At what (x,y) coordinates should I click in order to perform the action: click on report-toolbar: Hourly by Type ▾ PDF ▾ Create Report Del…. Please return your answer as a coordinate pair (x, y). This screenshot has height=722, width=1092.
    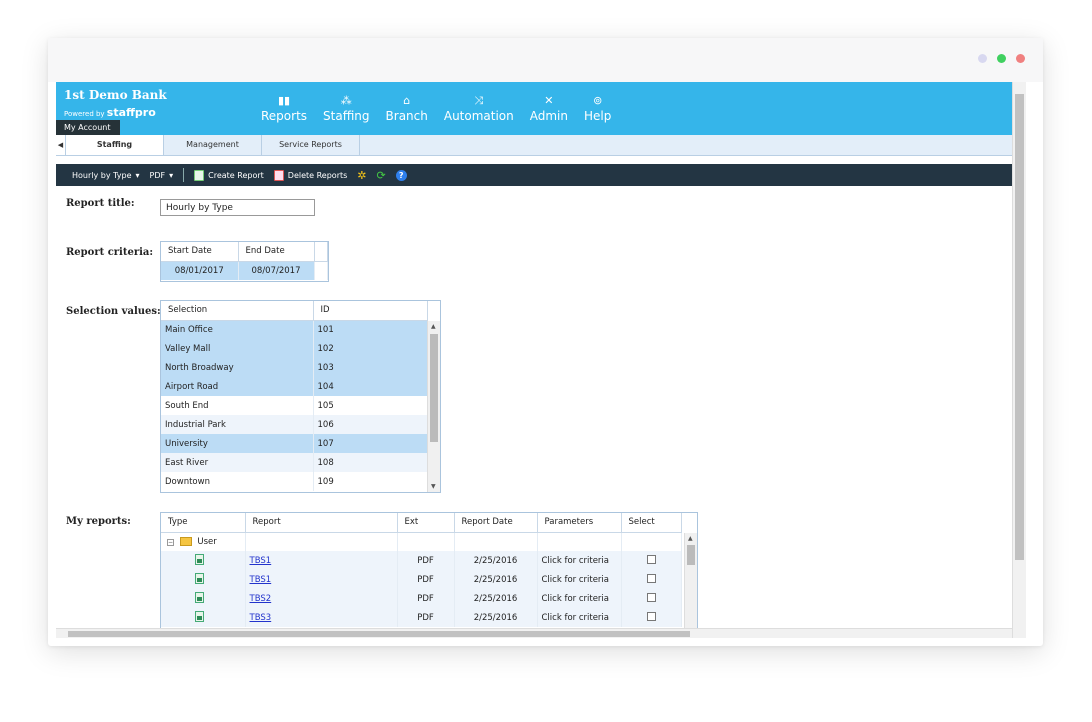
    Looking at the image, I should click on (541, 175).